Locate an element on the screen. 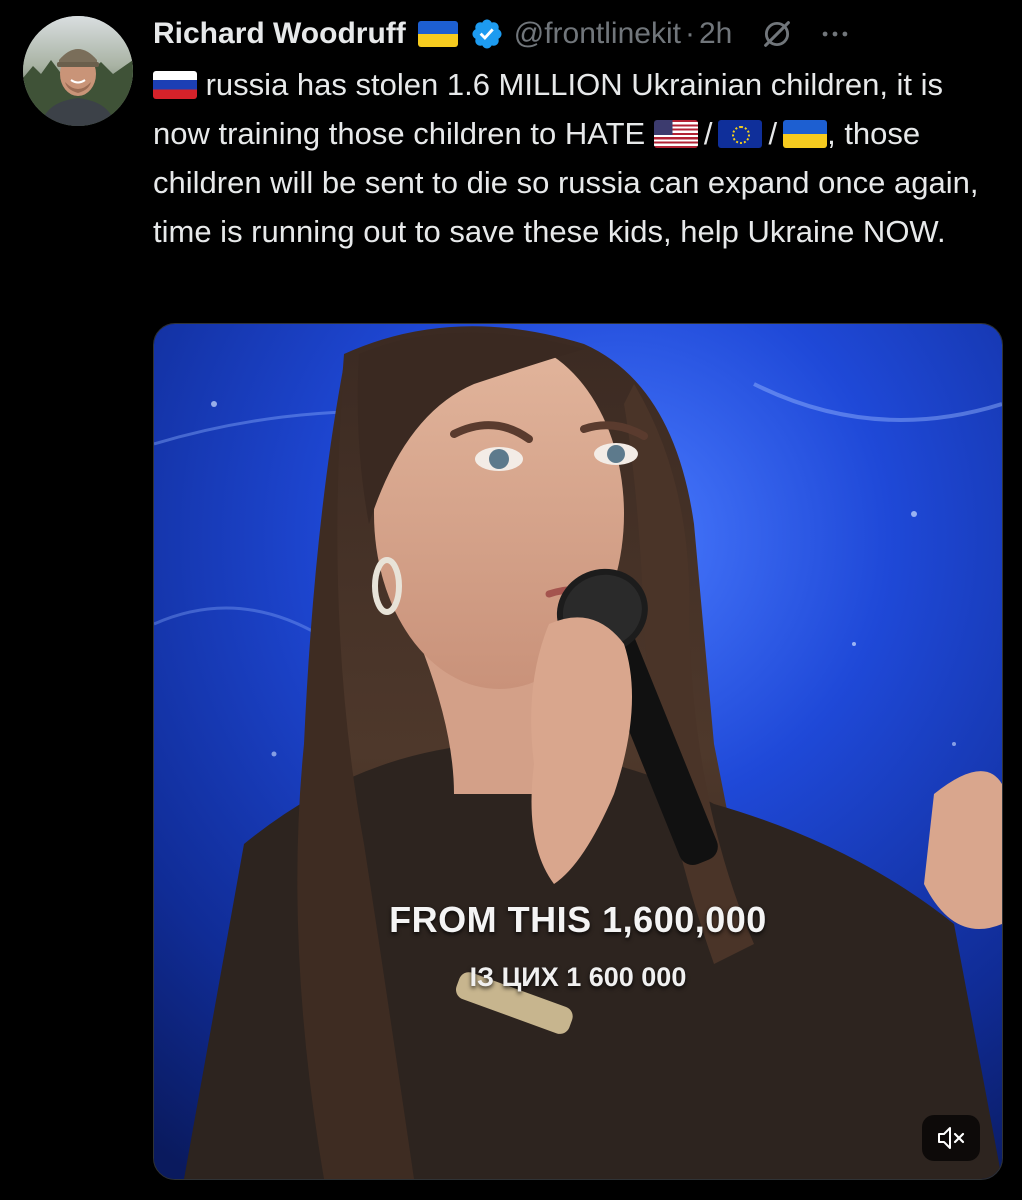  author-handle: @frontlinekit is located at coordinates (597, 34).